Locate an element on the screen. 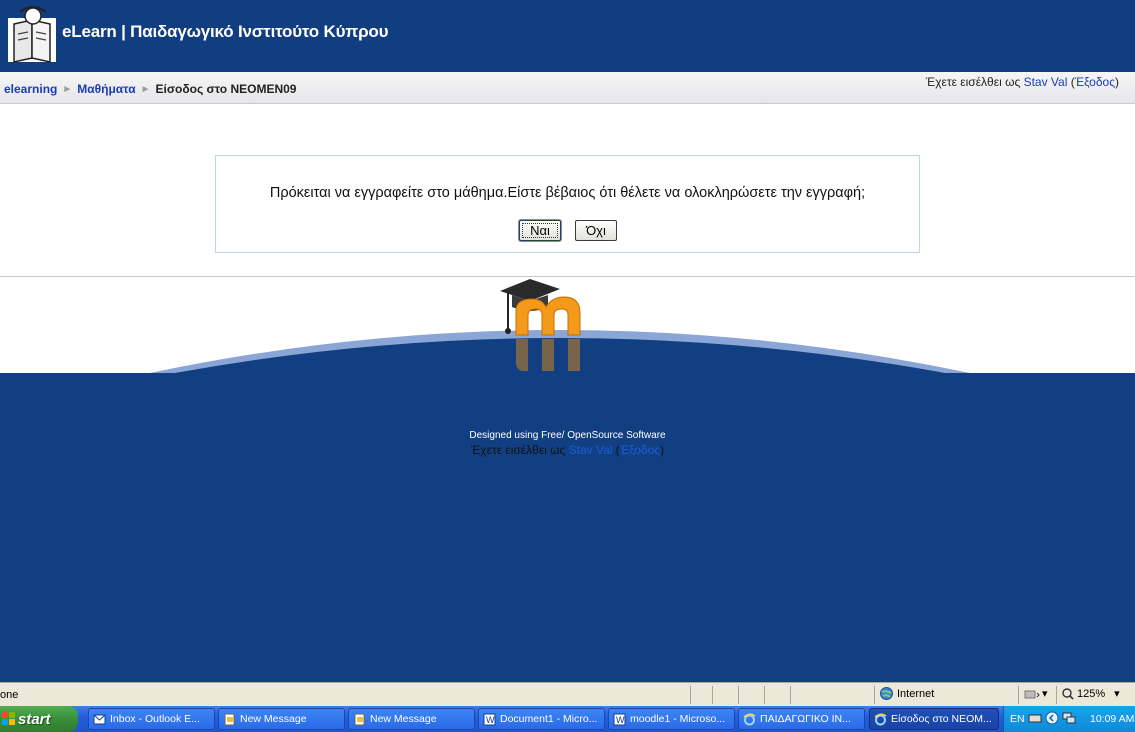  footer-logout-link: Έξοδος is located at coordinates (640, 450).